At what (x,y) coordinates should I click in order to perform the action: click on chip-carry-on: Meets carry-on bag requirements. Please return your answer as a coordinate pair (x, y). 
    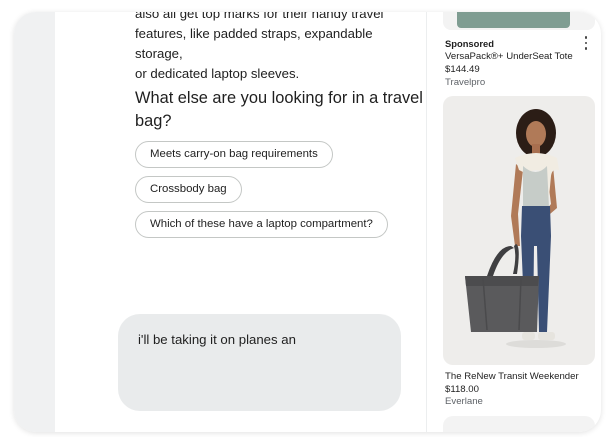
    Looking at the image, I should click on (234, 154).